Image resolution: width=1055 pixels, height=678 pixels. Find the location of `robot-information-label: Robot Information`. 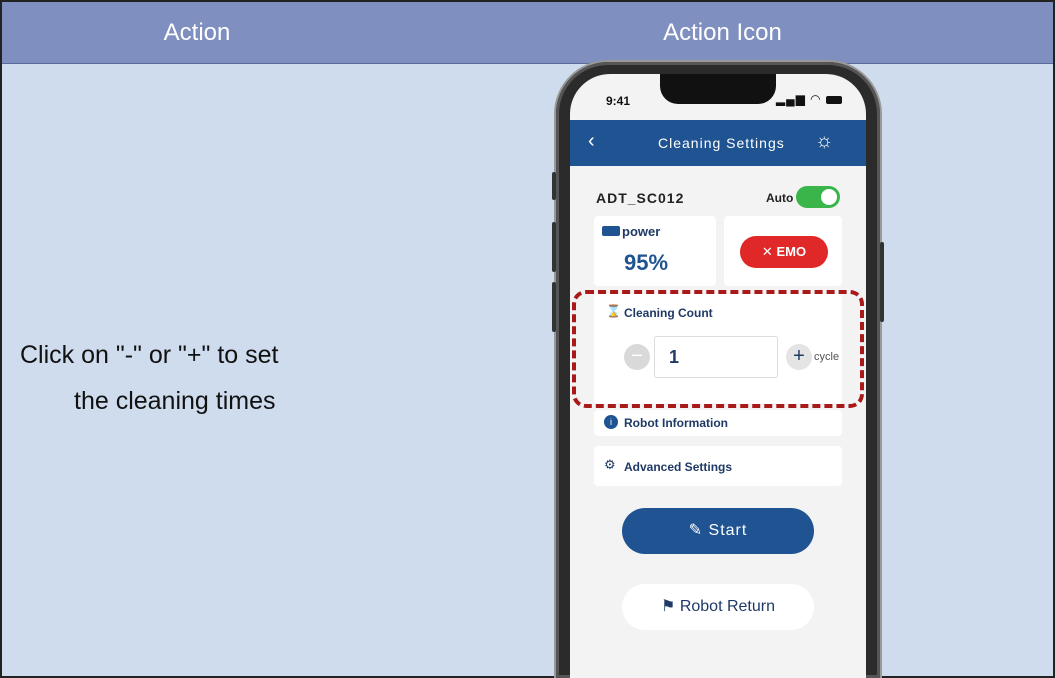

robot-information-label: Robot Information is located at coordinates (676, 423).